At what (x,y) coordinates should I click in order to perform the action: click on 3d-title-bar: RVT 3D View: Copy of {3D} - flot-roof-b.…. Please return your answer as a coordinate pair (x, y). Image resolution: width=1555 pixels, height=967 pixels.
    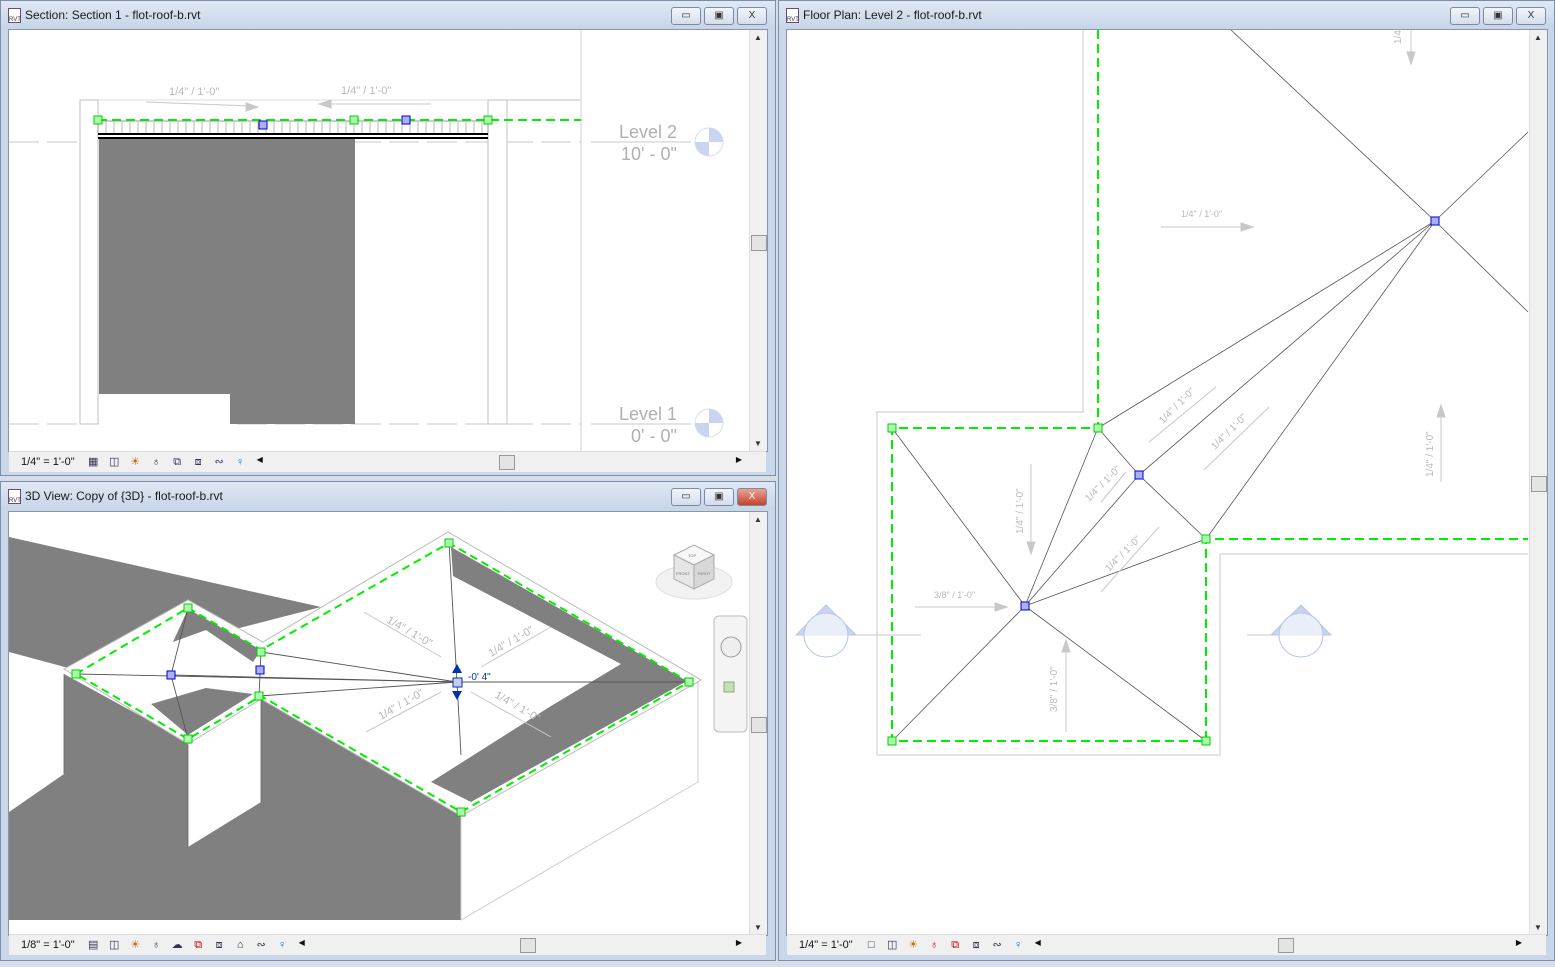
    Looking at the image, I should click on (388, 496).